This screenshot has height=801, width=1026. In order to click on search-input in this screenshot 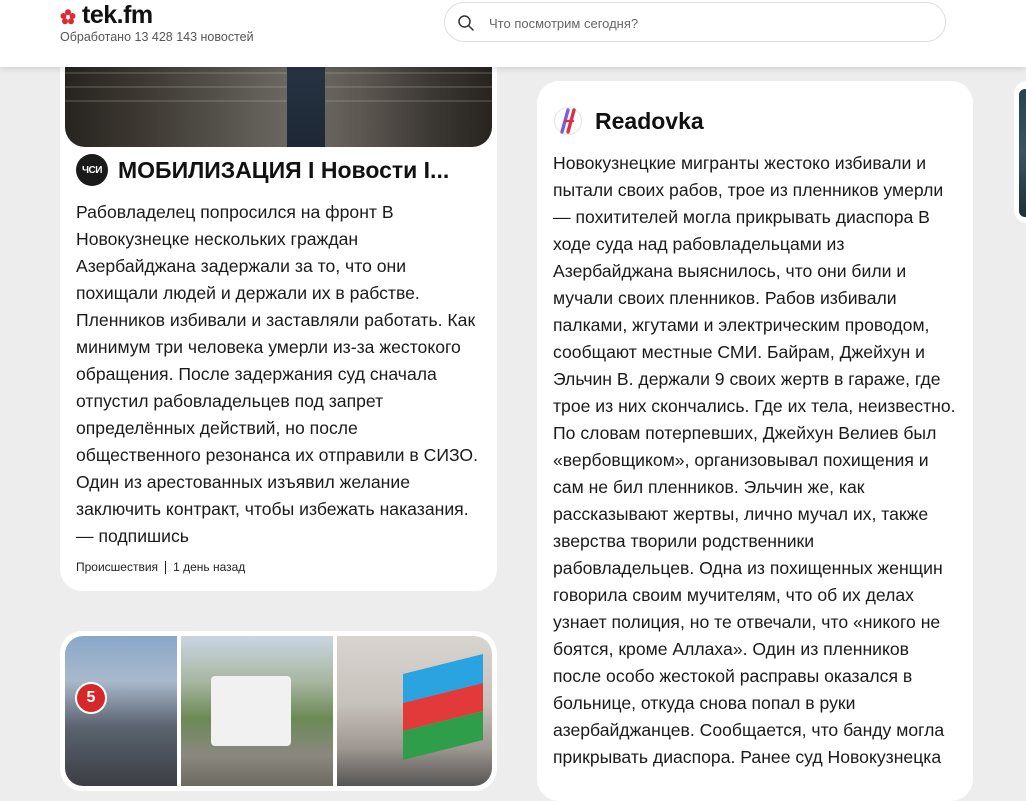, I will do `click(709, 23)`.